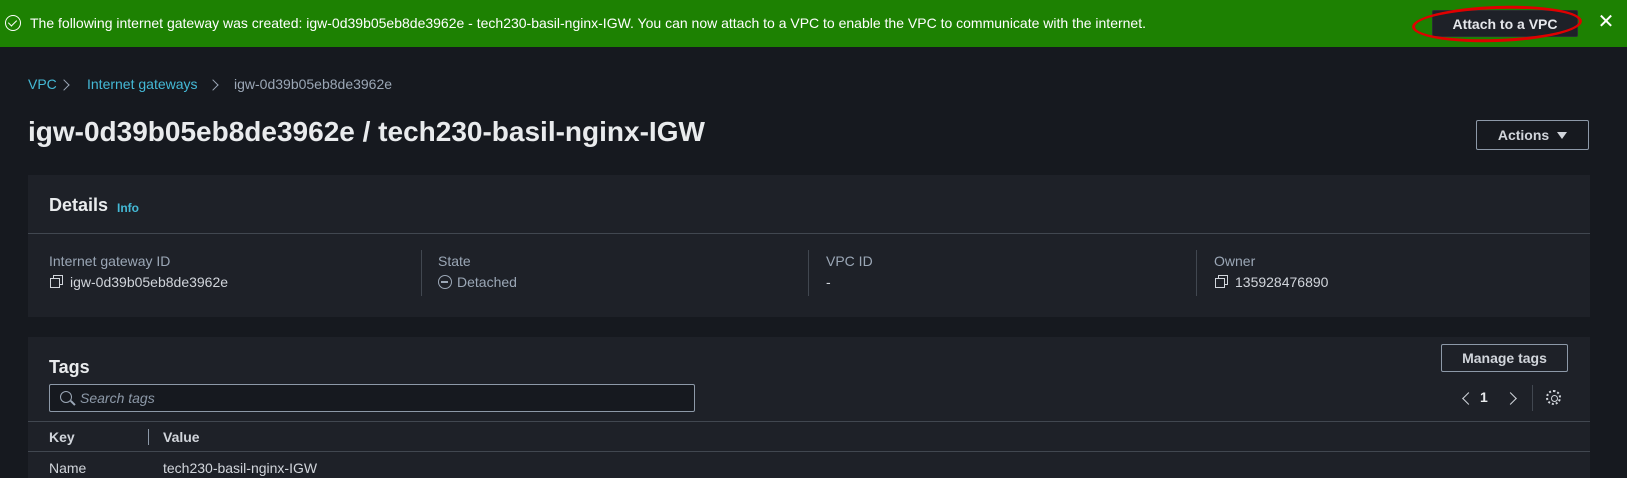 This screenshot has width=1627, height=478. Describe the element at coordinates (13, 23) in the screenshot. I see `success-check-icon` at that location.